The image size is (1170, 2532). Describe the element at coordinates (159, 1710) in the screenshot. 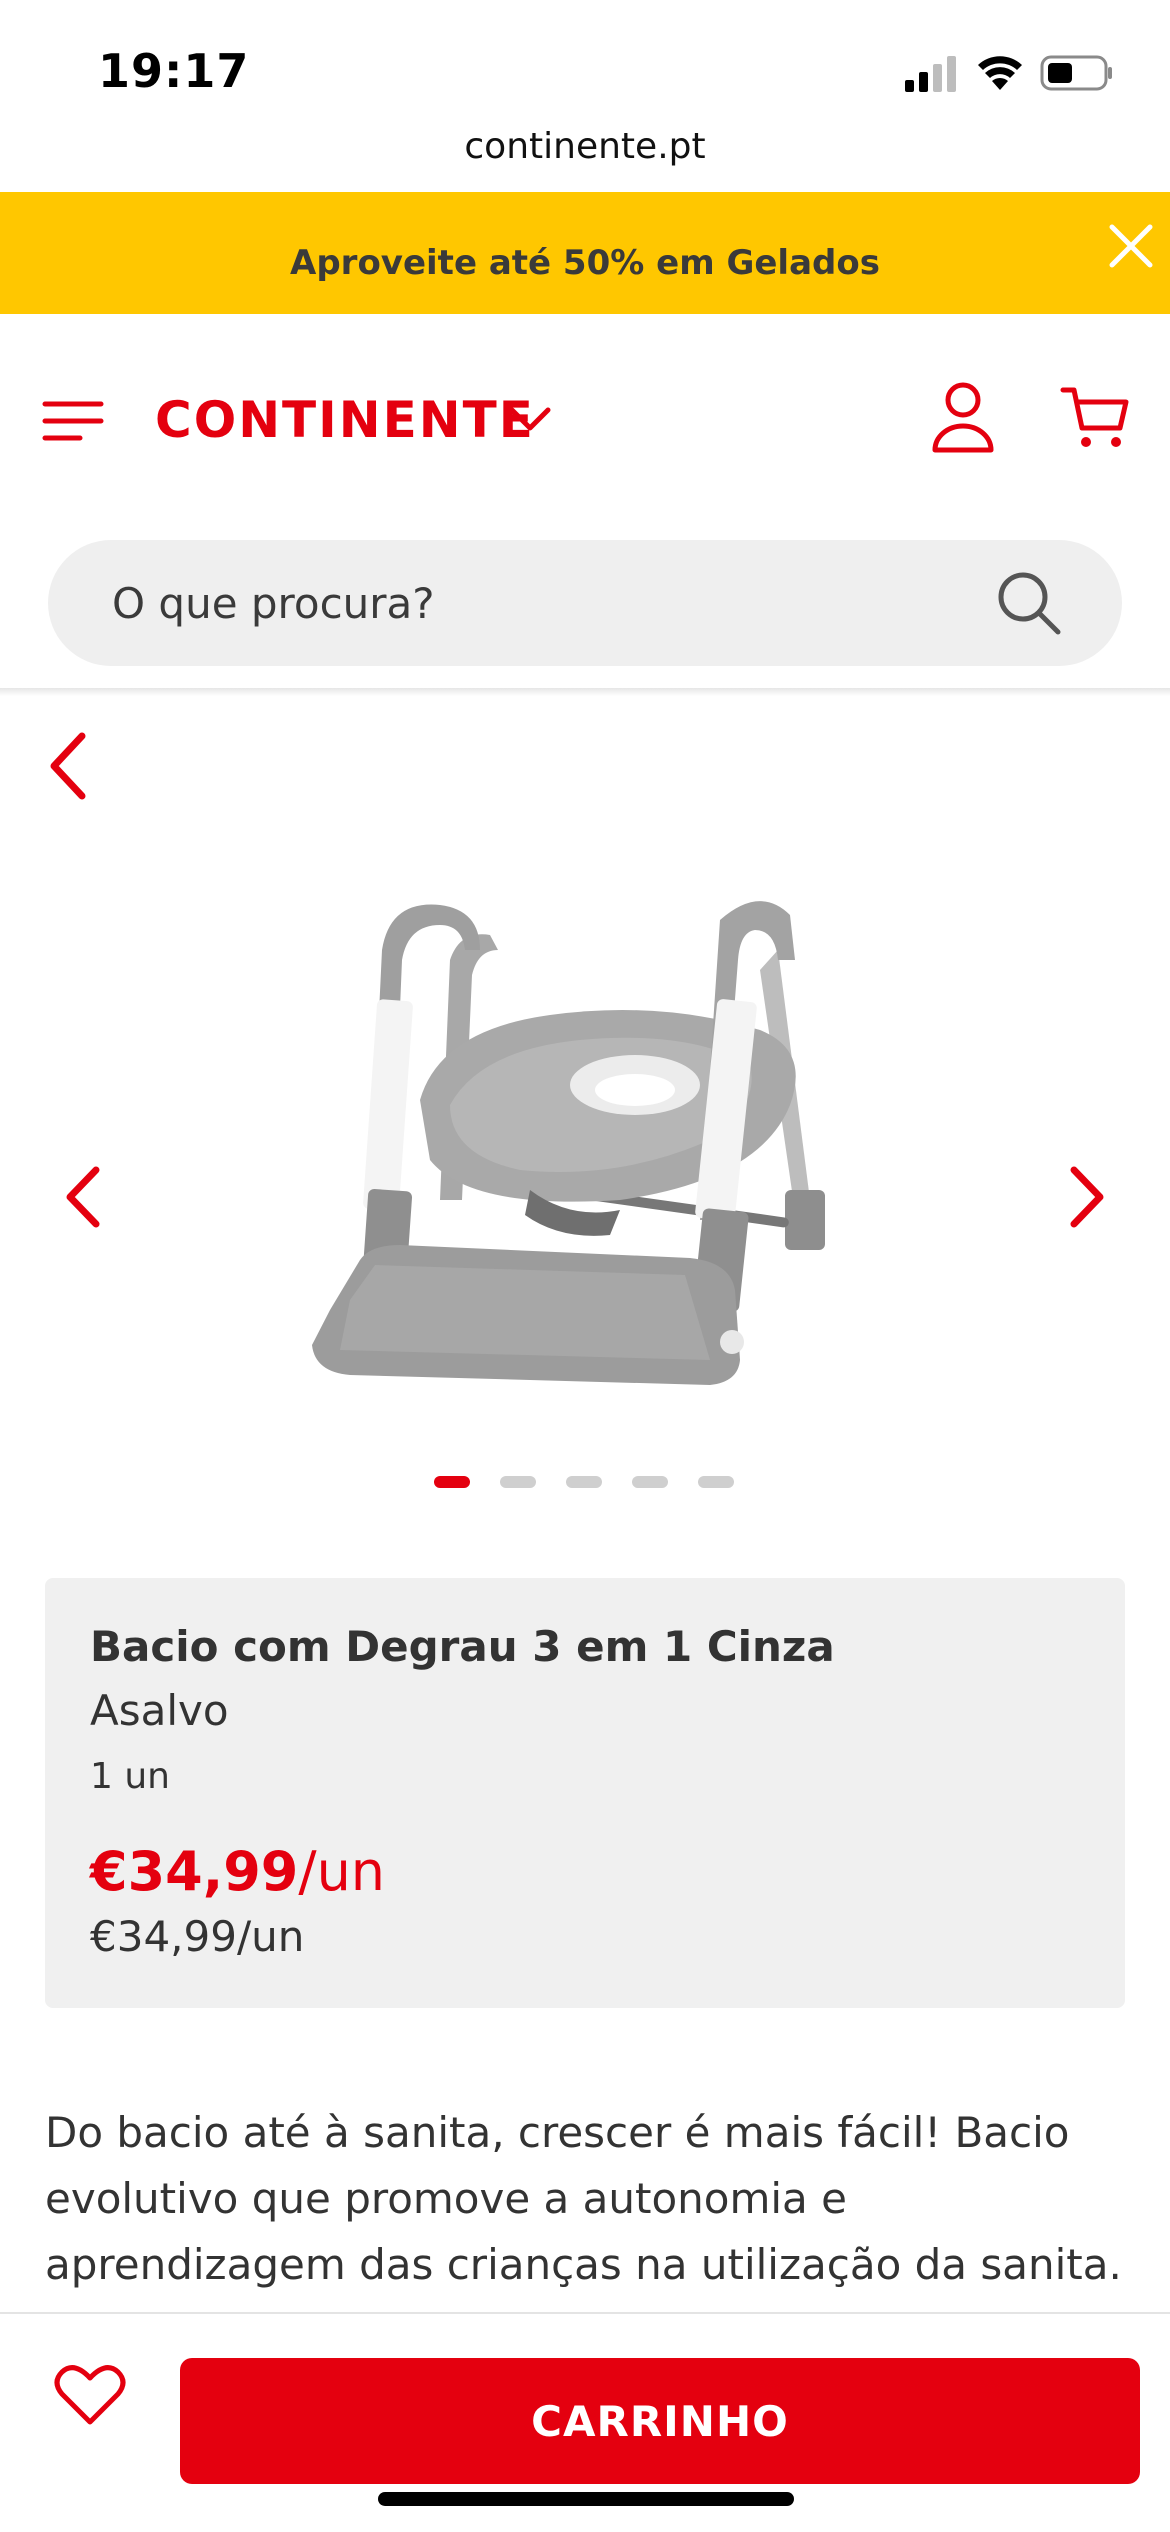

I see `product-brand: Asalvo` at that location.